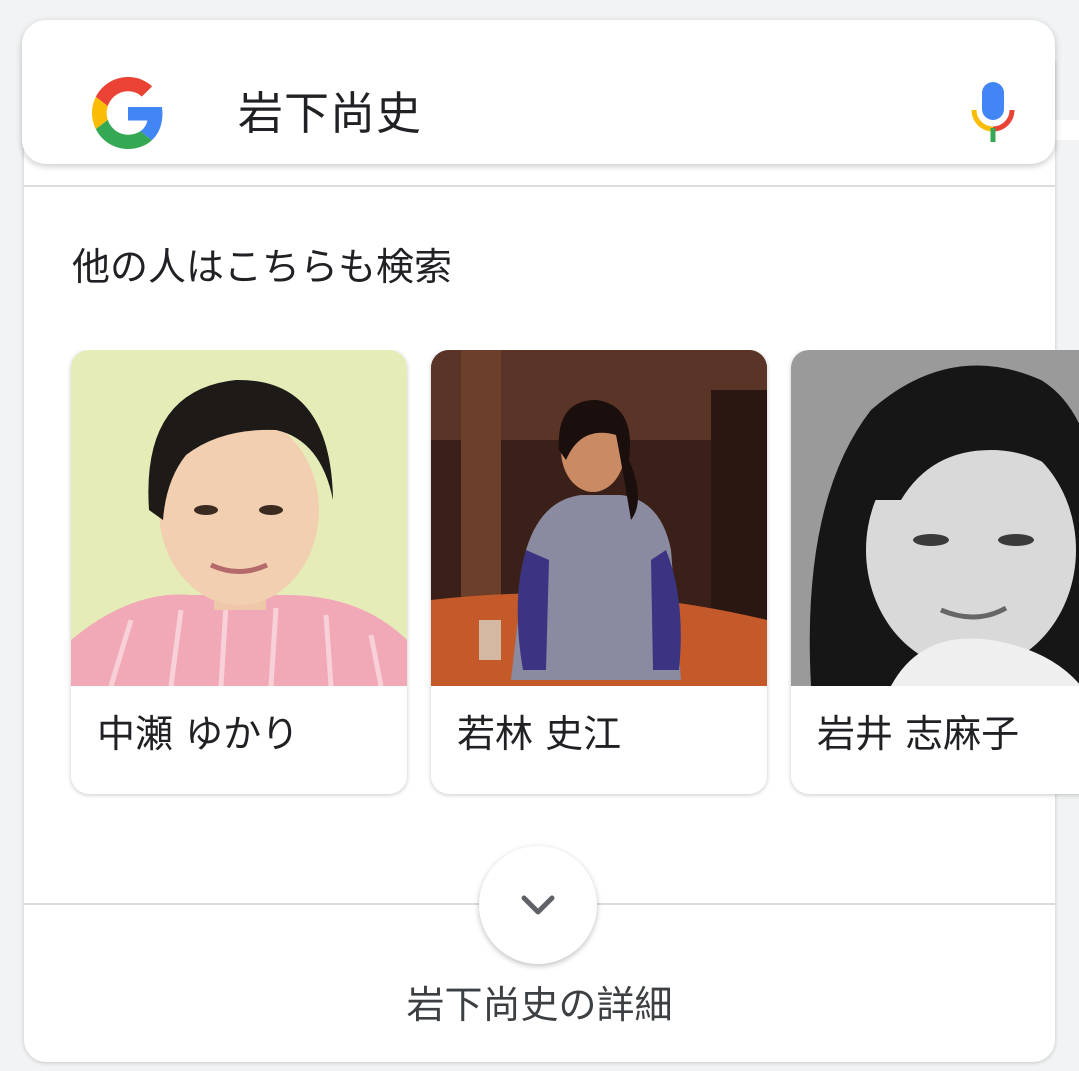 The height and width of the screenshot is (1071, 1079). What do you see at coordinates (539, 734) in the screenshot?
I see `person-name: 若林 史江` at bounding box center [539, 734].